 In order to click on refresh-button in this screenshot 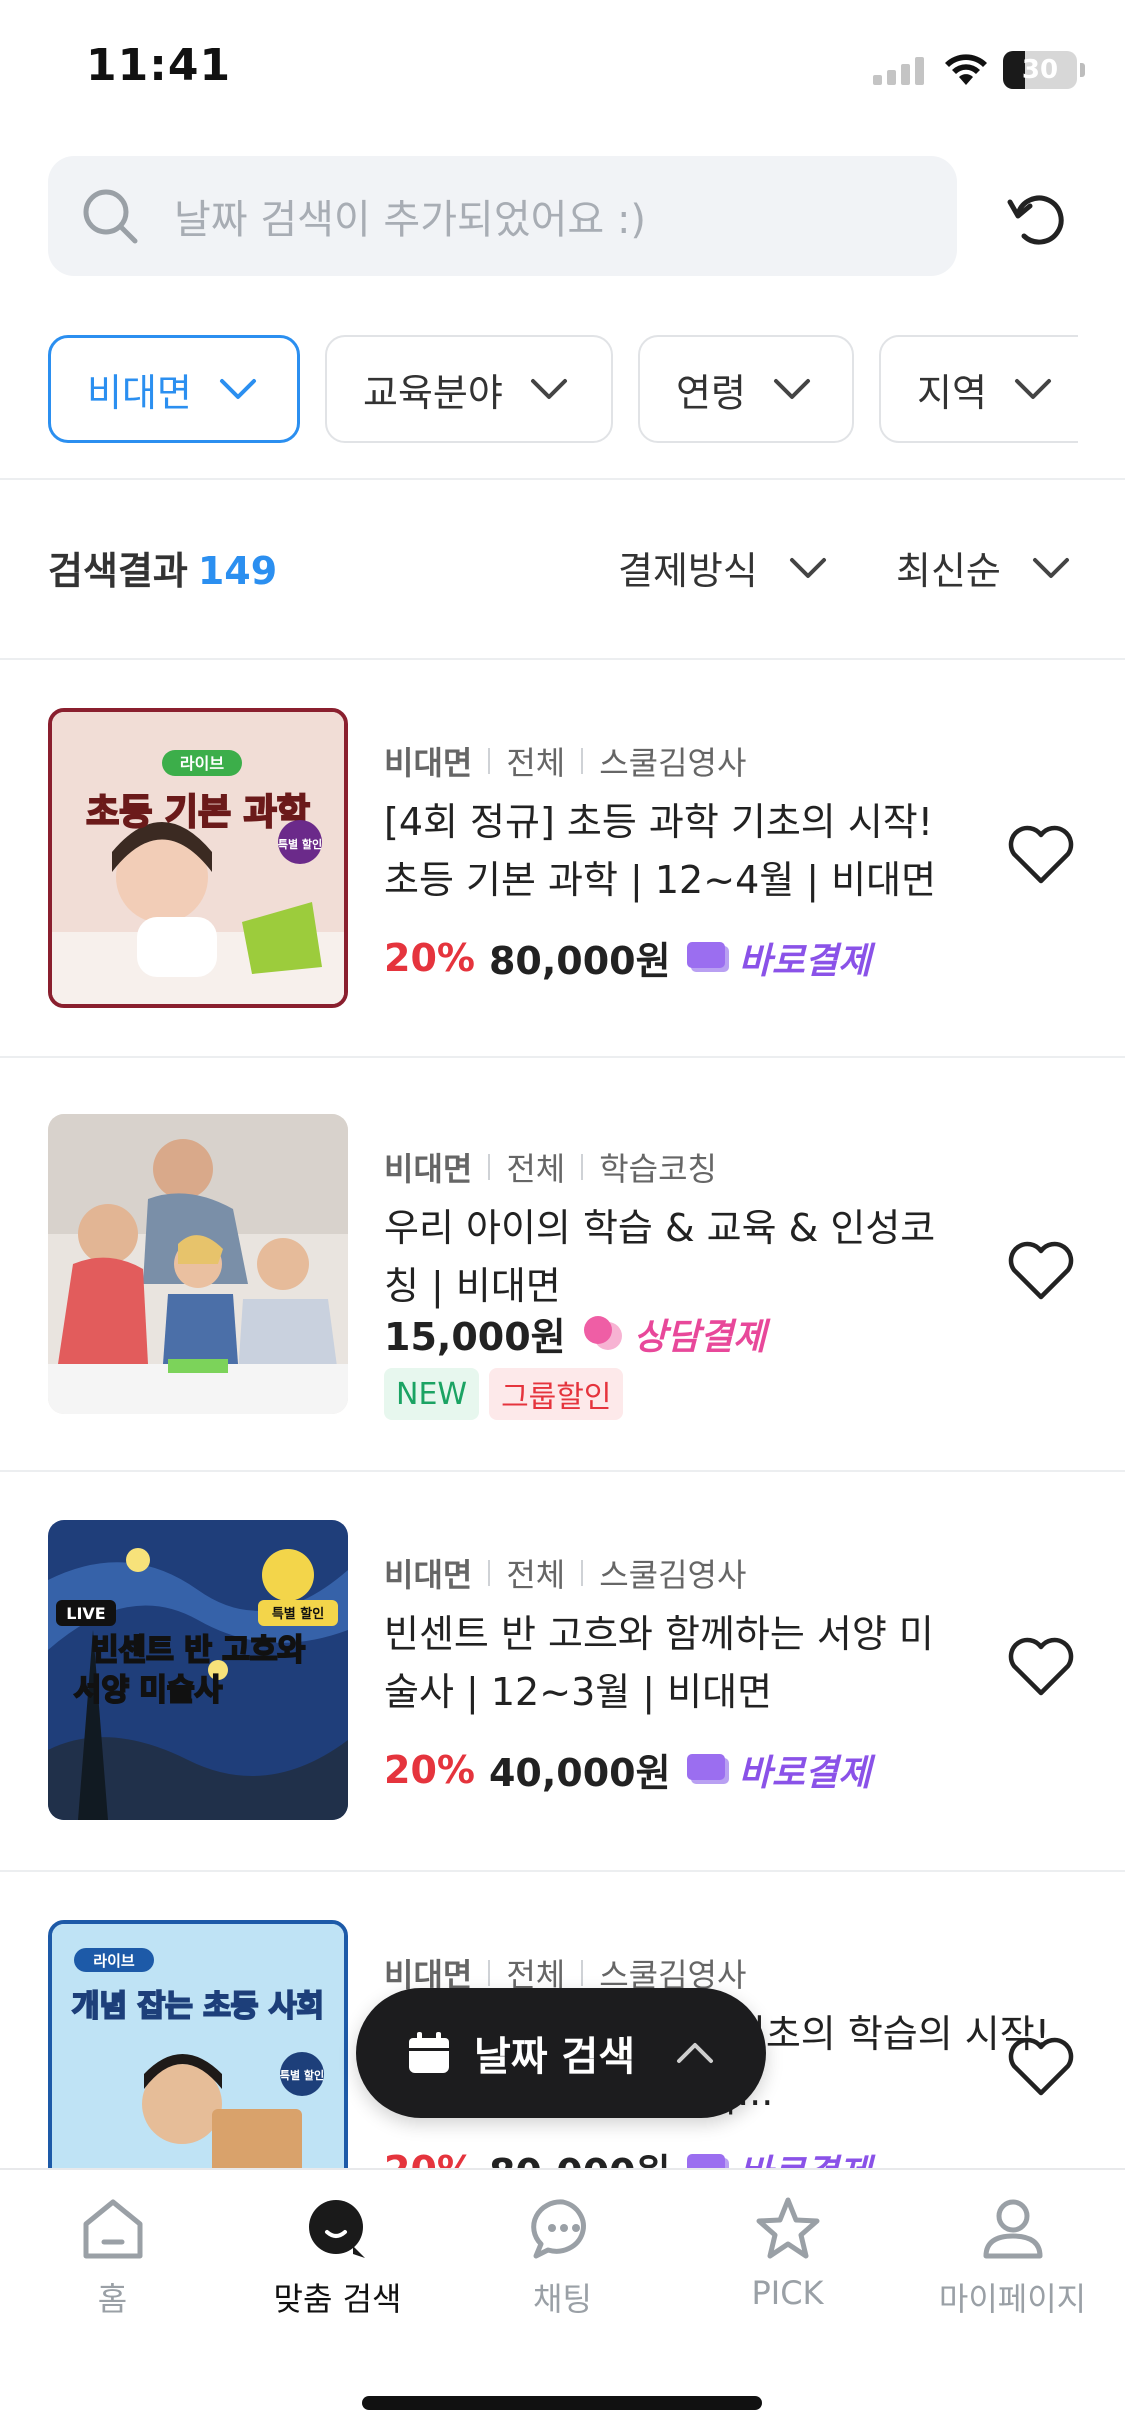, I will do `click(1038, 218)`.